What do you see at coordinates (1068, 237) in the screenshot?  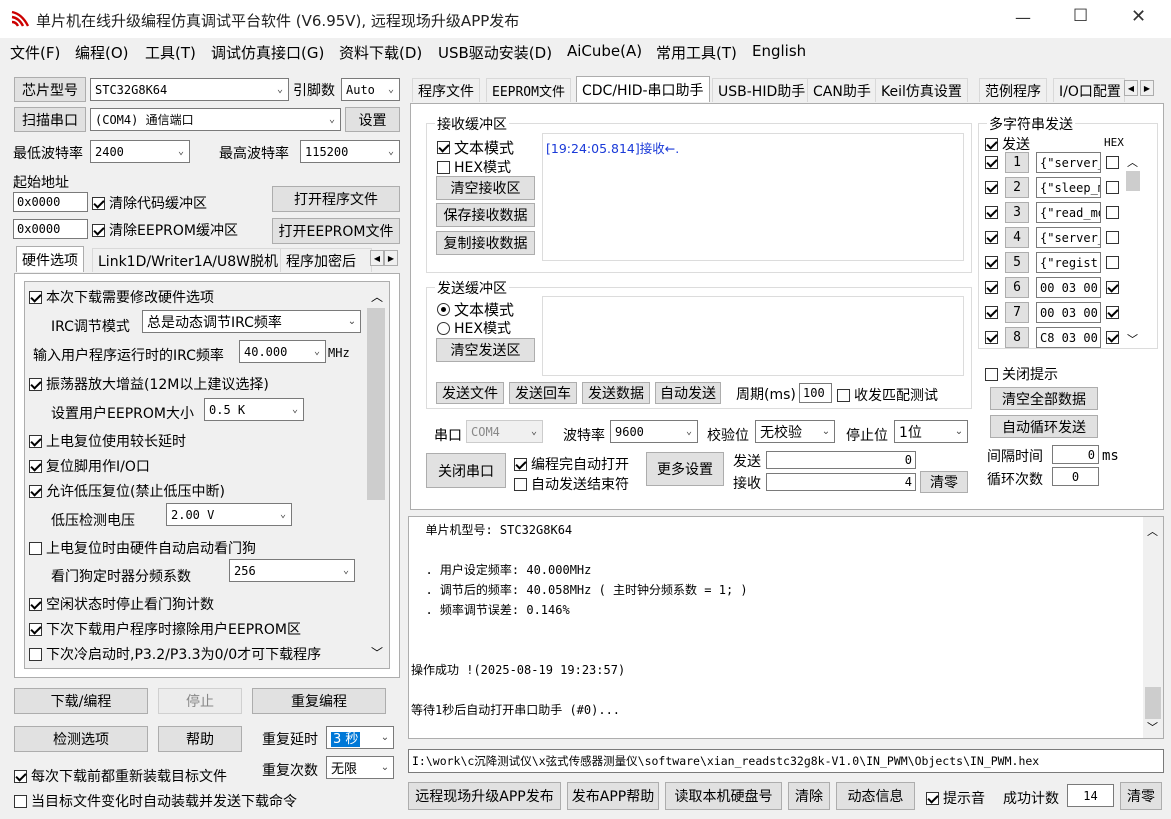 I see `row-text-input: {"server_` at bounding box center [1068, 237].